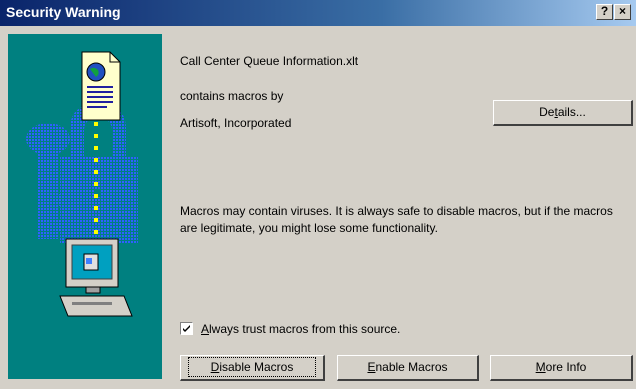 The width and height of the screenshot is (636, 389). I want to click on disable-label-post: isable Macros, so click(256, 367).